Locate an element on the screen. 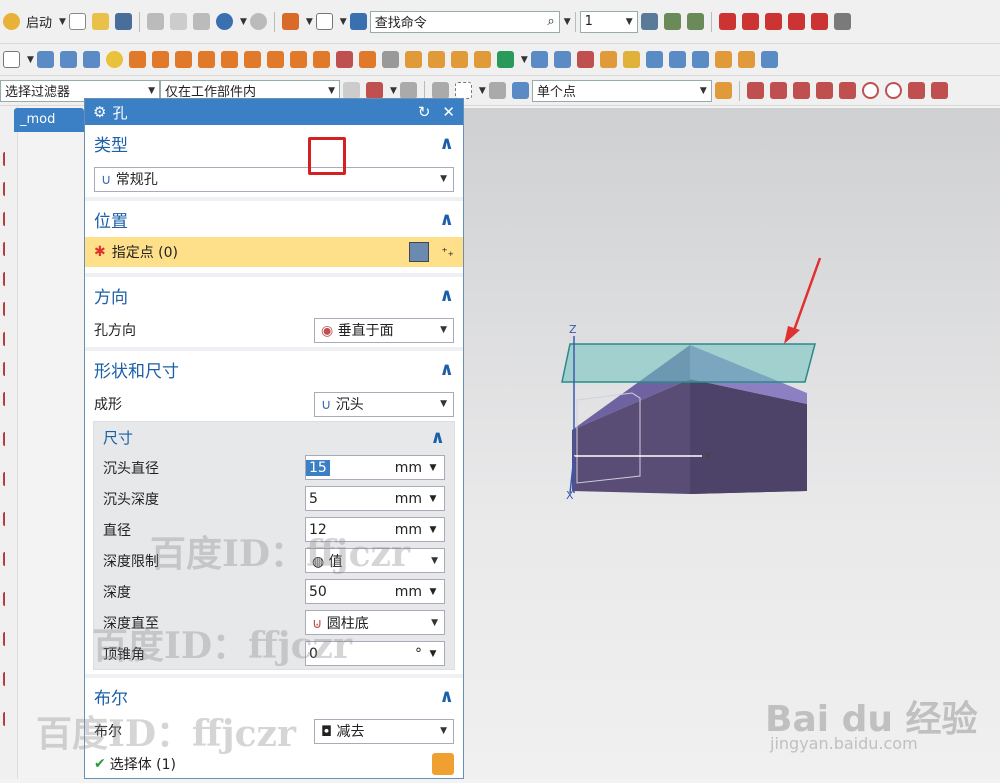 This screenshot has width=1000, height=783. direction-section-header: 方向 ∧ is located at coordinates (274, 295).